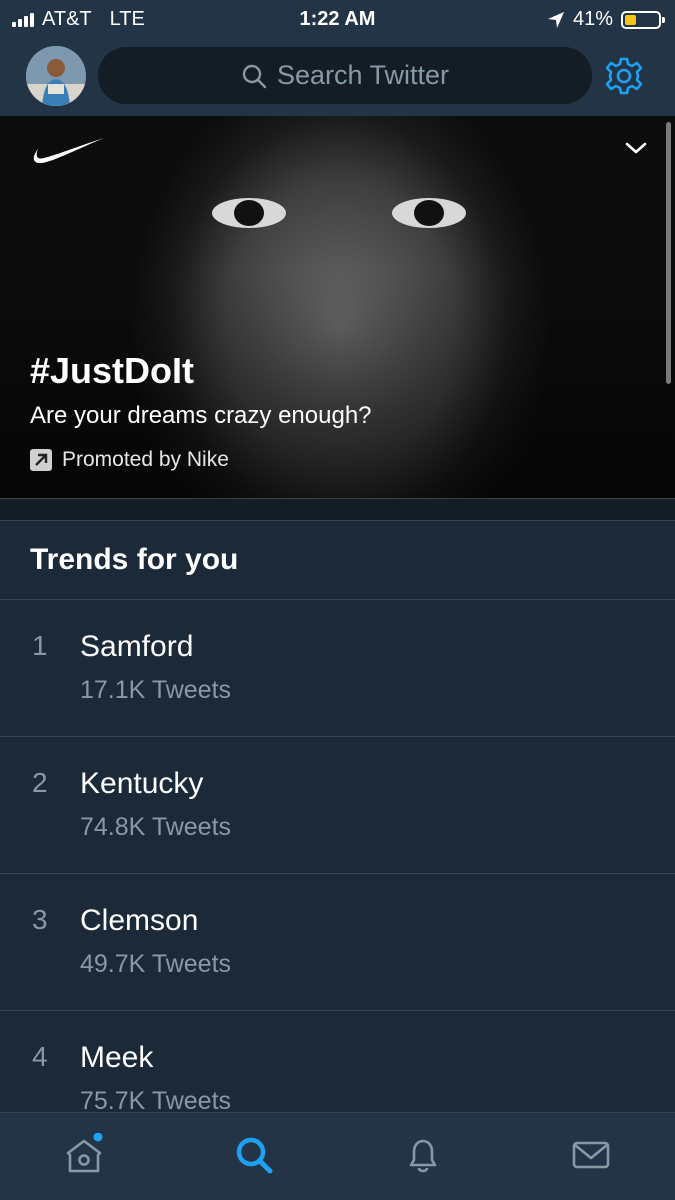 The height and width of the screenshot is (1200, 675). I want to click on mail-icon, so click(591, 1155).